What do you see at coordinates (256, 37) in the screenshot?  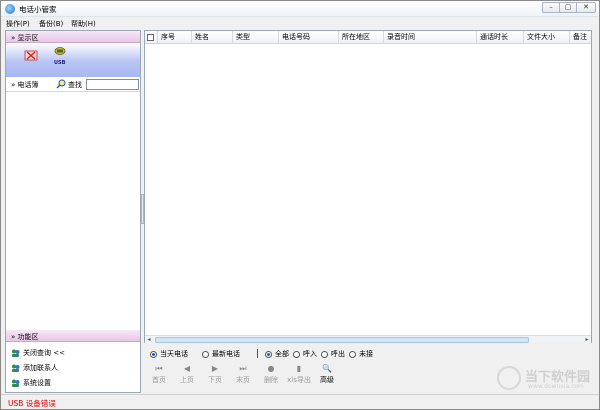 I see `column-header: 类型` at bounding box center [256, 37].